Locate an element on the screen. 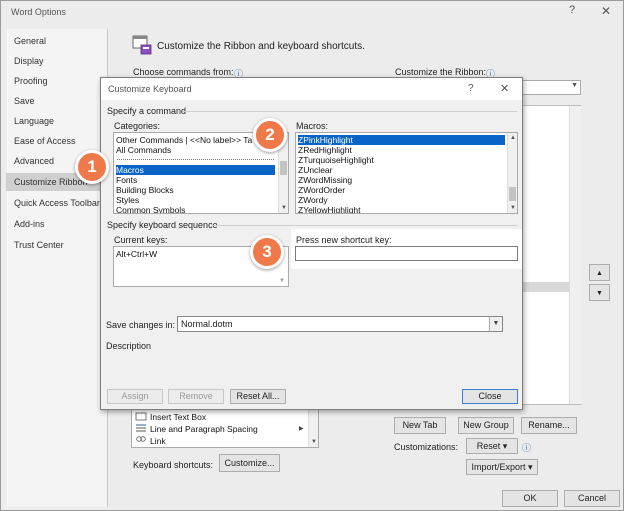 This screenshot has width=624, height=511. reset-dropdown-button: Reset ▾ is located at coordinates (492, 446).